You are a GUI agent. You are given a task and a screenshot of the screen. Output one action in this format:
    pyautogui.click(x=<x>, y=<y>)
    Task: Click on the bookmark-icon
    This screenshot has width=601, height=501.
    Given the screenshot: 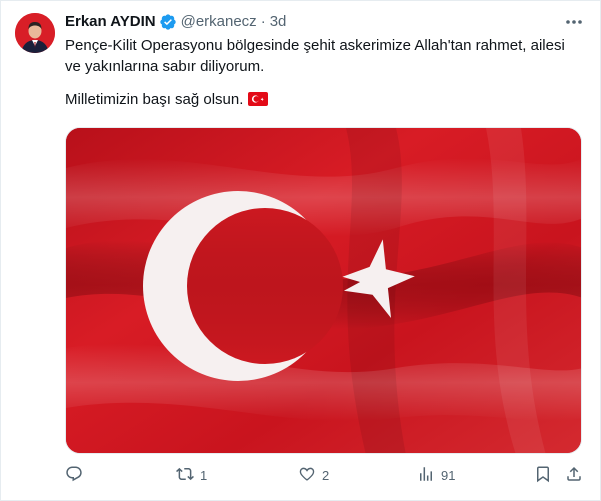 What is the action you would take?
    pyautogui.click(x=543, y=475)
    